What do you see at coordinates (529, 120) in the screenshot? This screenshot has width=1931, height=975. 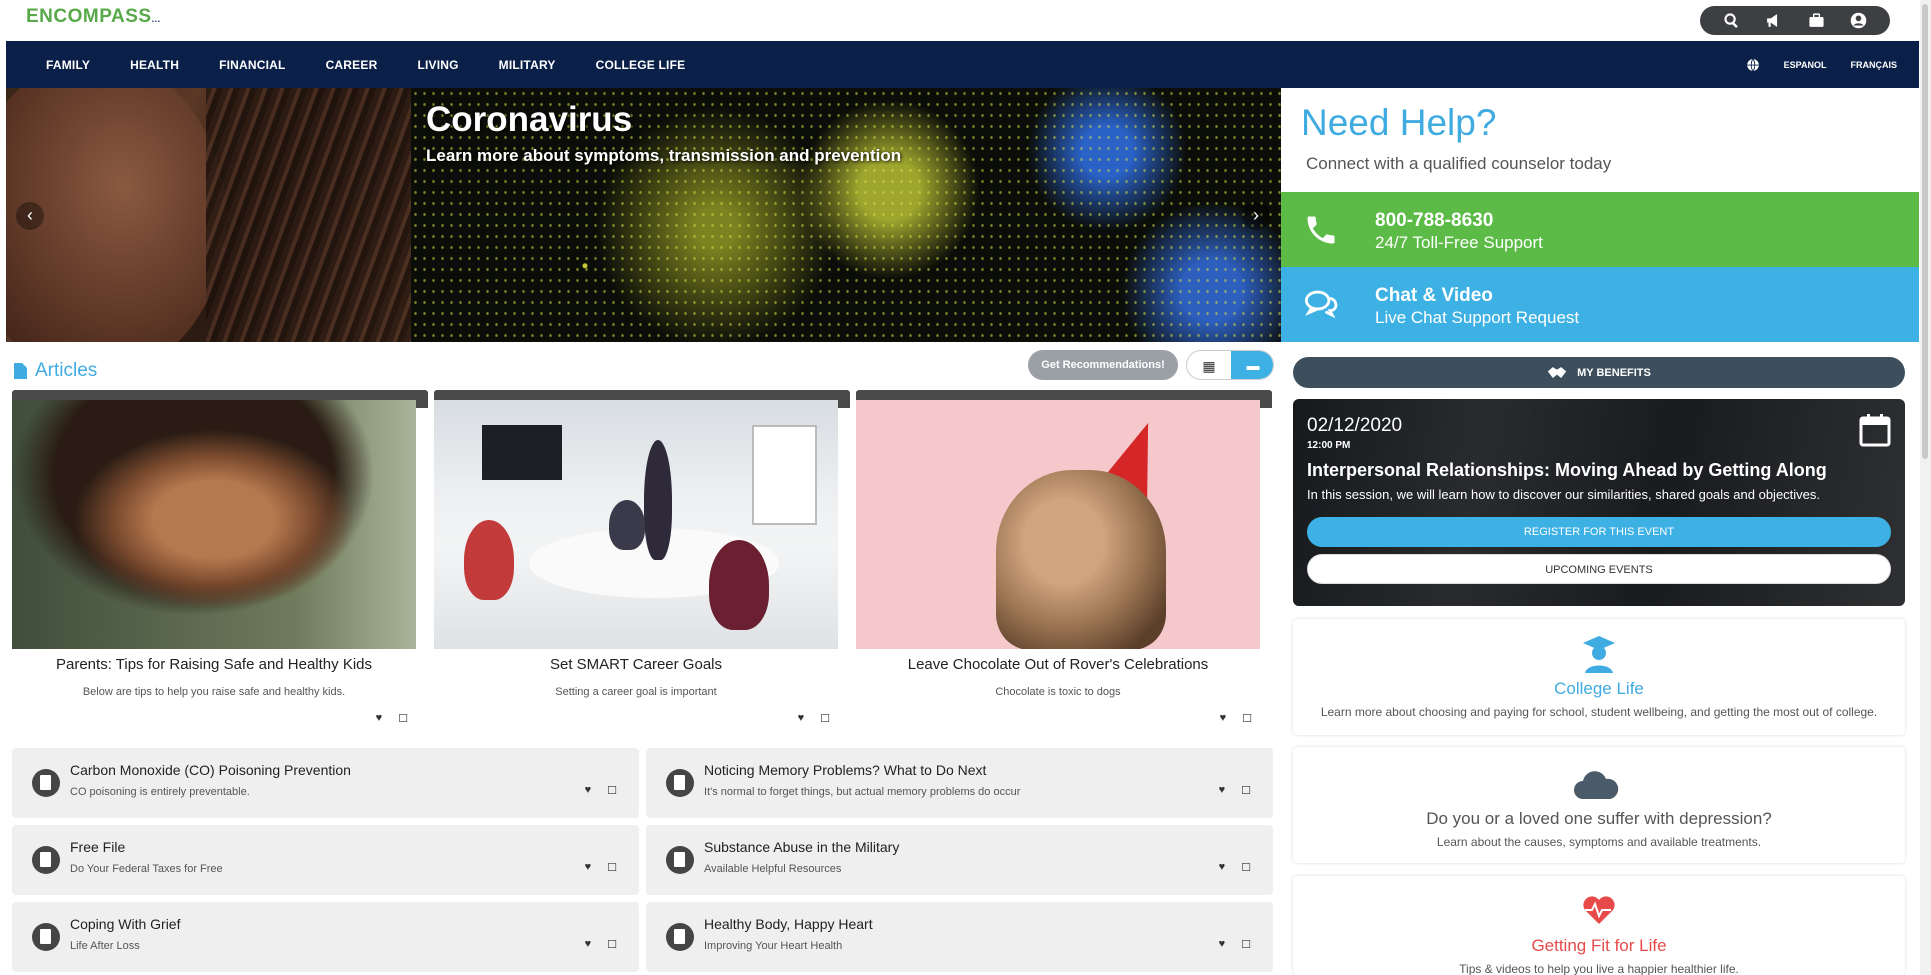 I see `hero-title: Coronavirus` at bounding box center [529, 120].